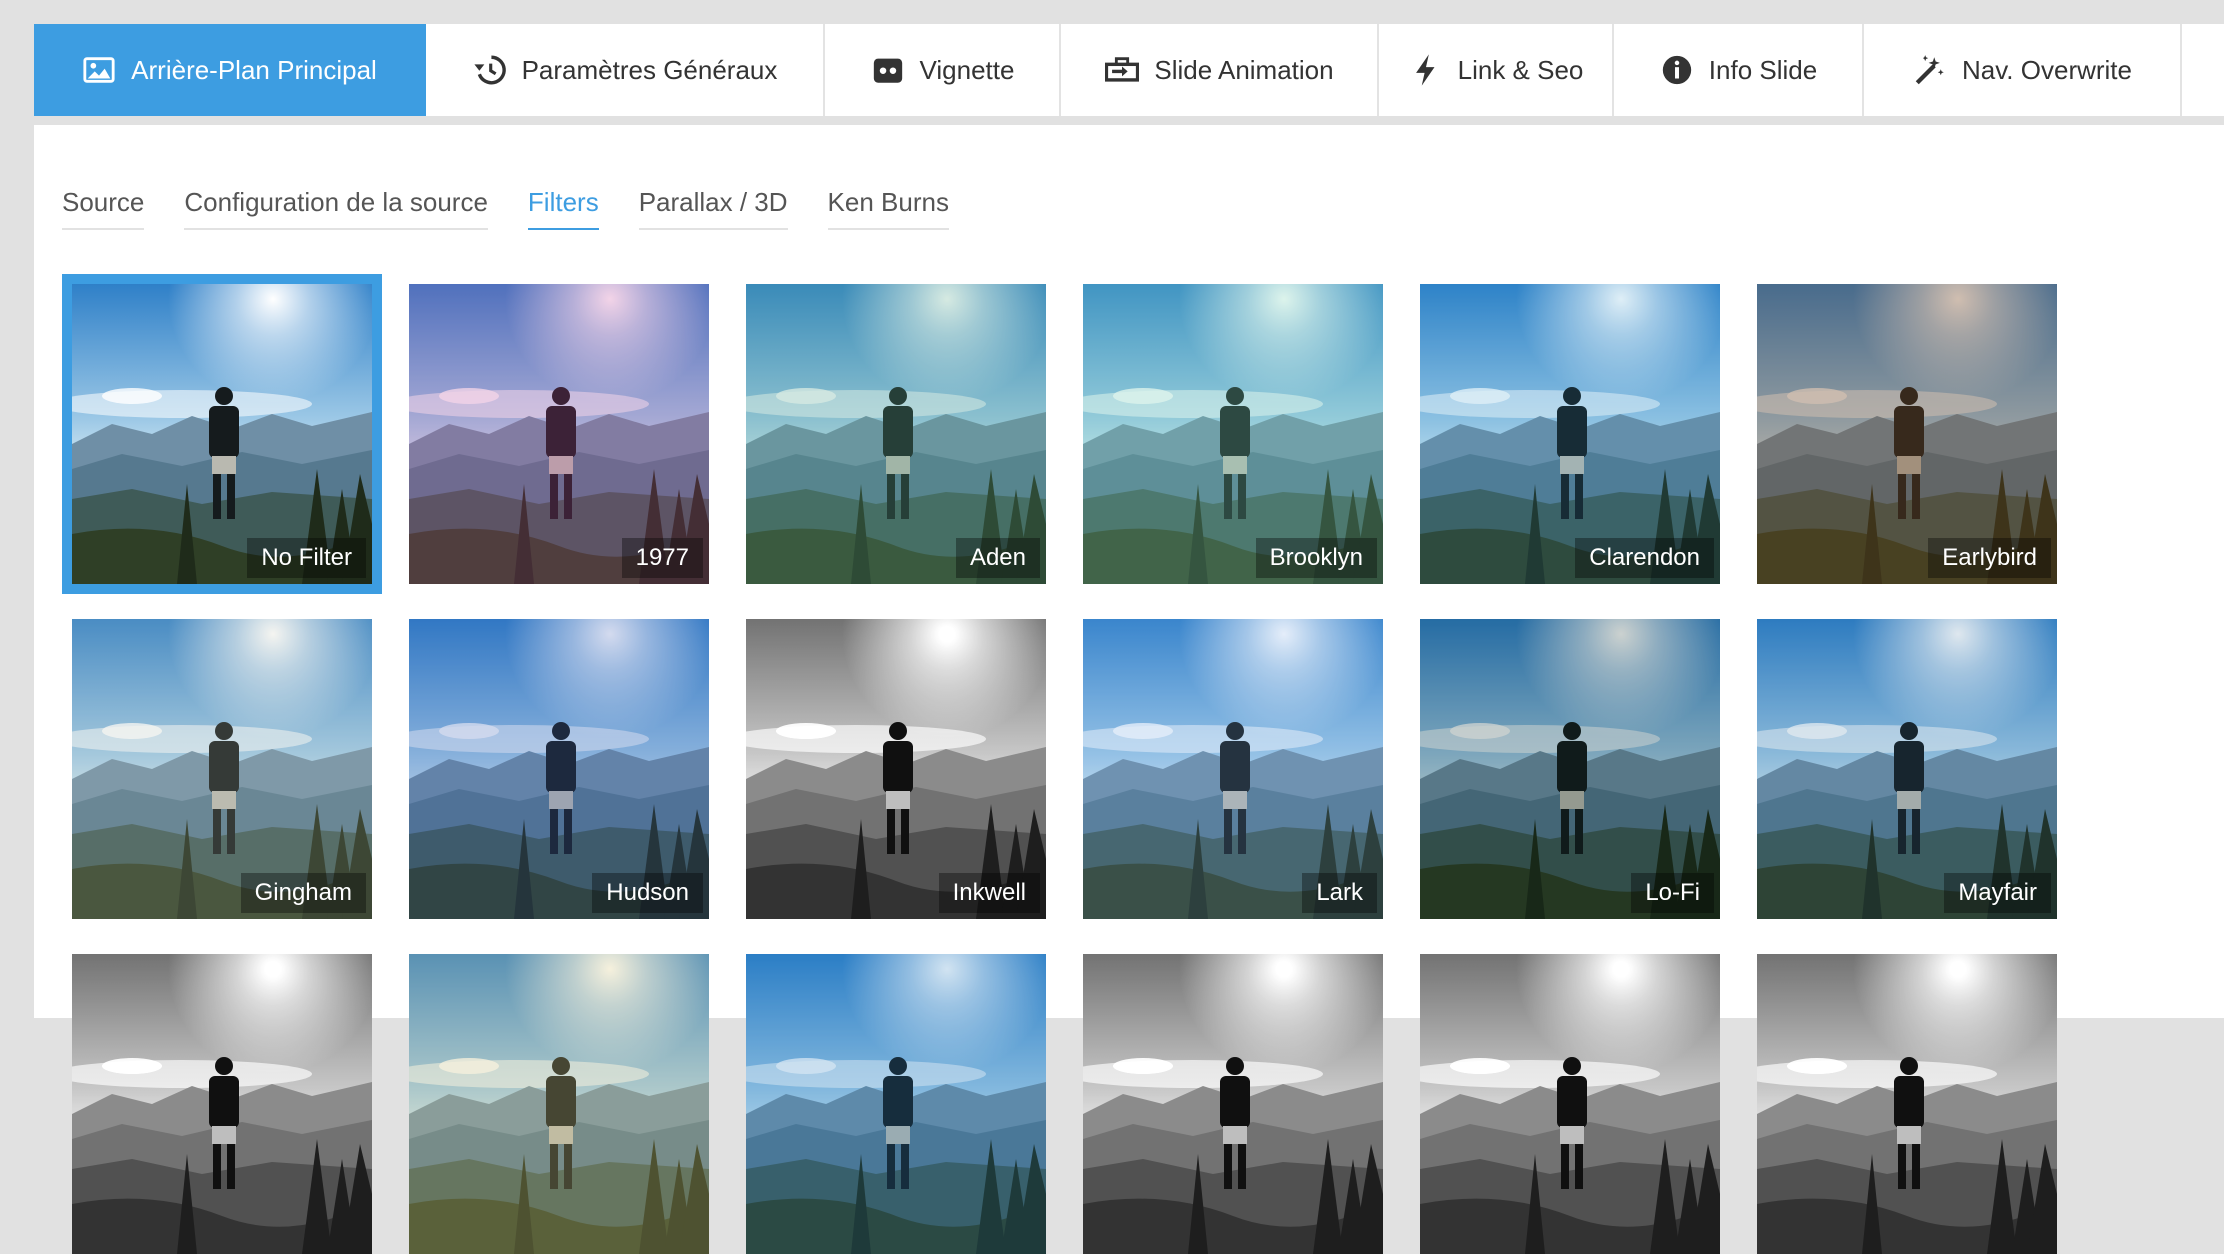 This screenshot has height=1254, width=2224. Describe the element at coordinates (222, 434) in the screenshot. I see `filter-thumbnail: No Filter` at that location.